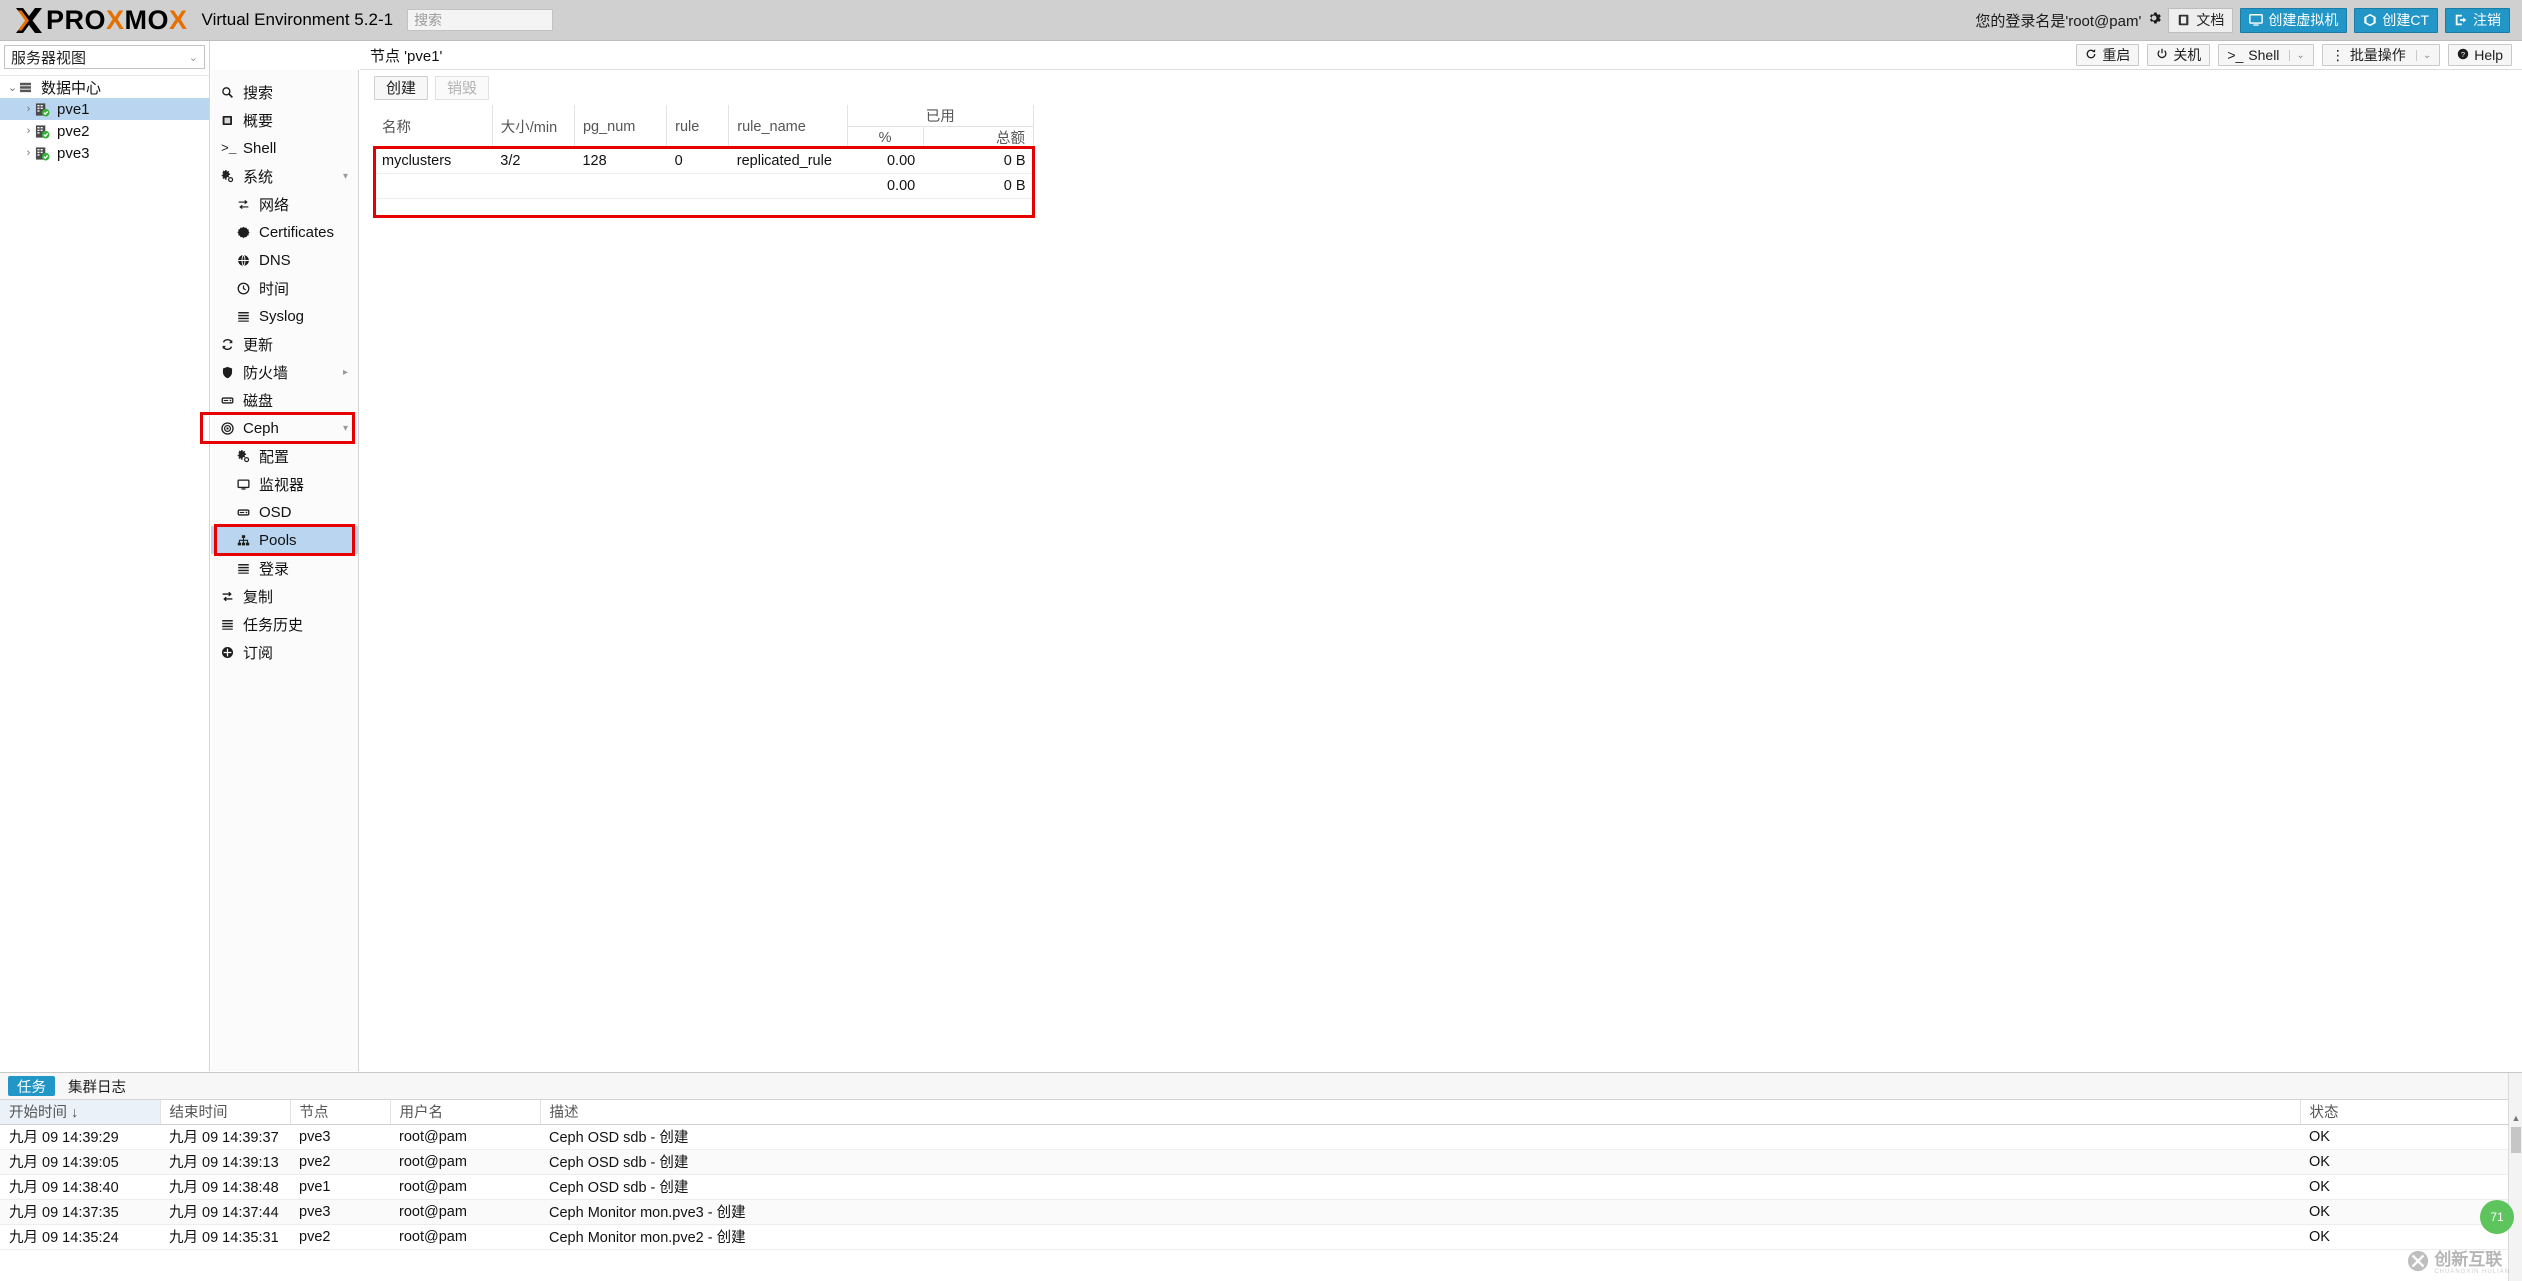 Image resolution: width=2522 pixels, height=1281 pixels. I want to click on restart-button: 重启, so click(2108, 55).